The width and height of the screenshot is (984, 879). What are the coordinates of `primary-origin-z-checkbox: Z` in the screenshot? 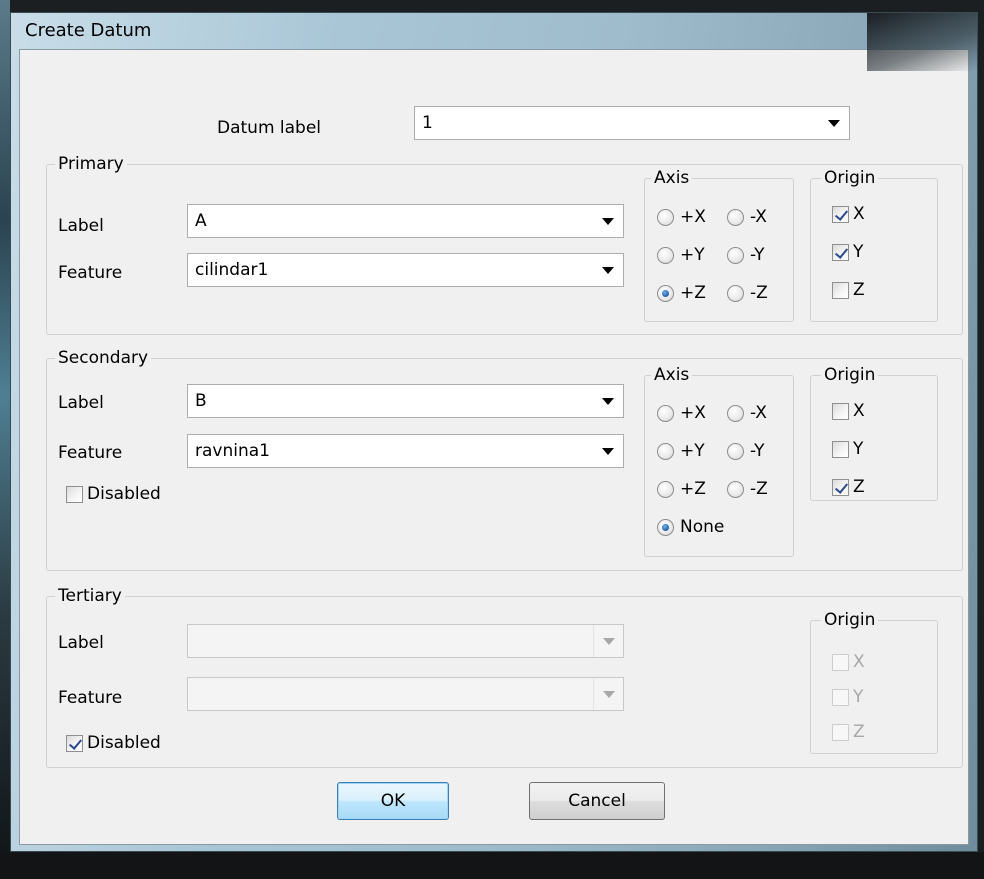 It's located at (848, 290).